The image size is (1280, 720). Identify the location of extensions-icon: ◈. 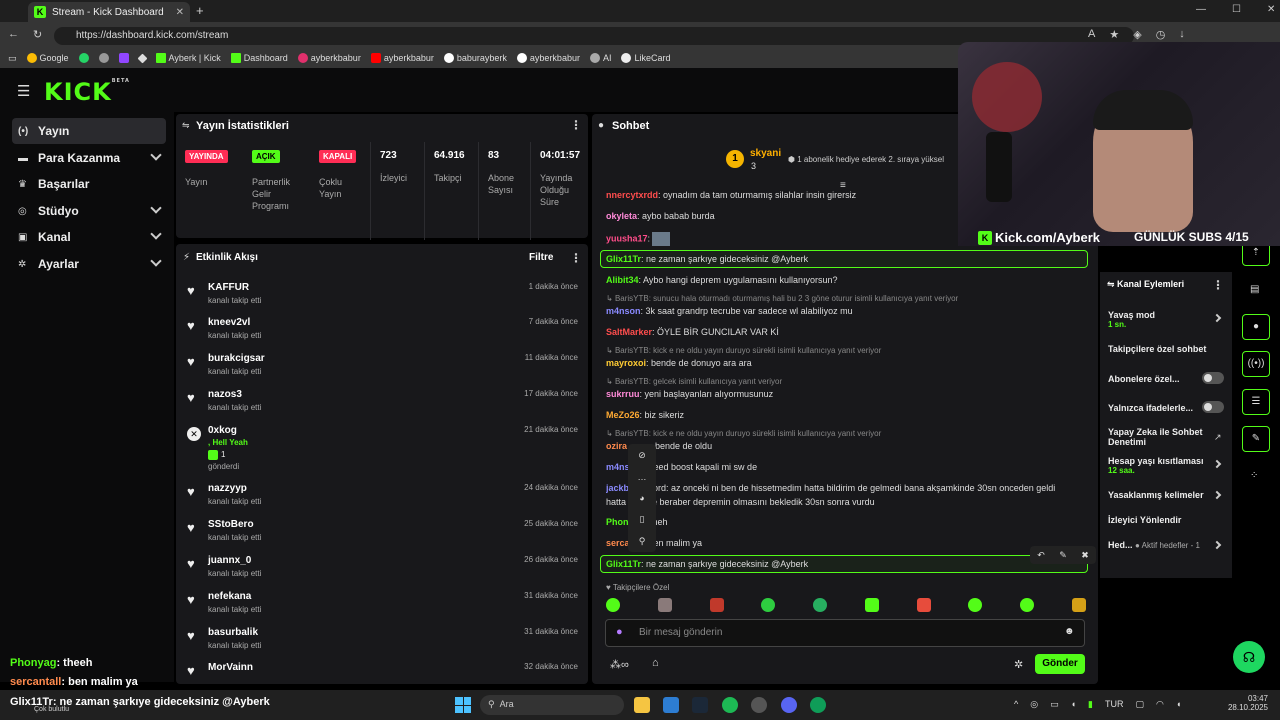
(1137, 34).